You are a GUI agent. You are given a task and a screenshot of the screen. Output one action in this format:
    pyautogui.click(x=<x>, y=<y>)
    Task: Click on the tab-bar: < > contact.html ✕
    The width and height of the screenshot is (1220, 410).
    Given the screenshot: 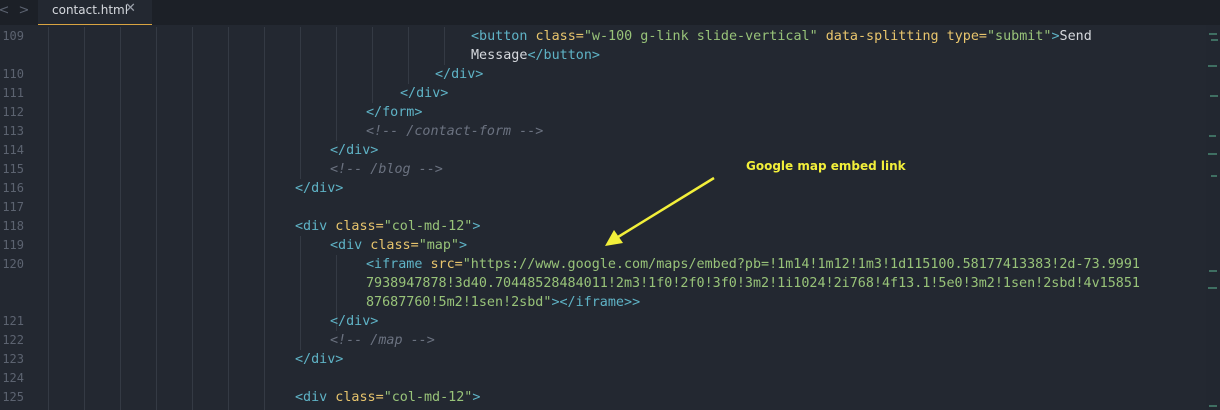 What is the action you would take?
    pyautogui.click(x=610, y=12)
    